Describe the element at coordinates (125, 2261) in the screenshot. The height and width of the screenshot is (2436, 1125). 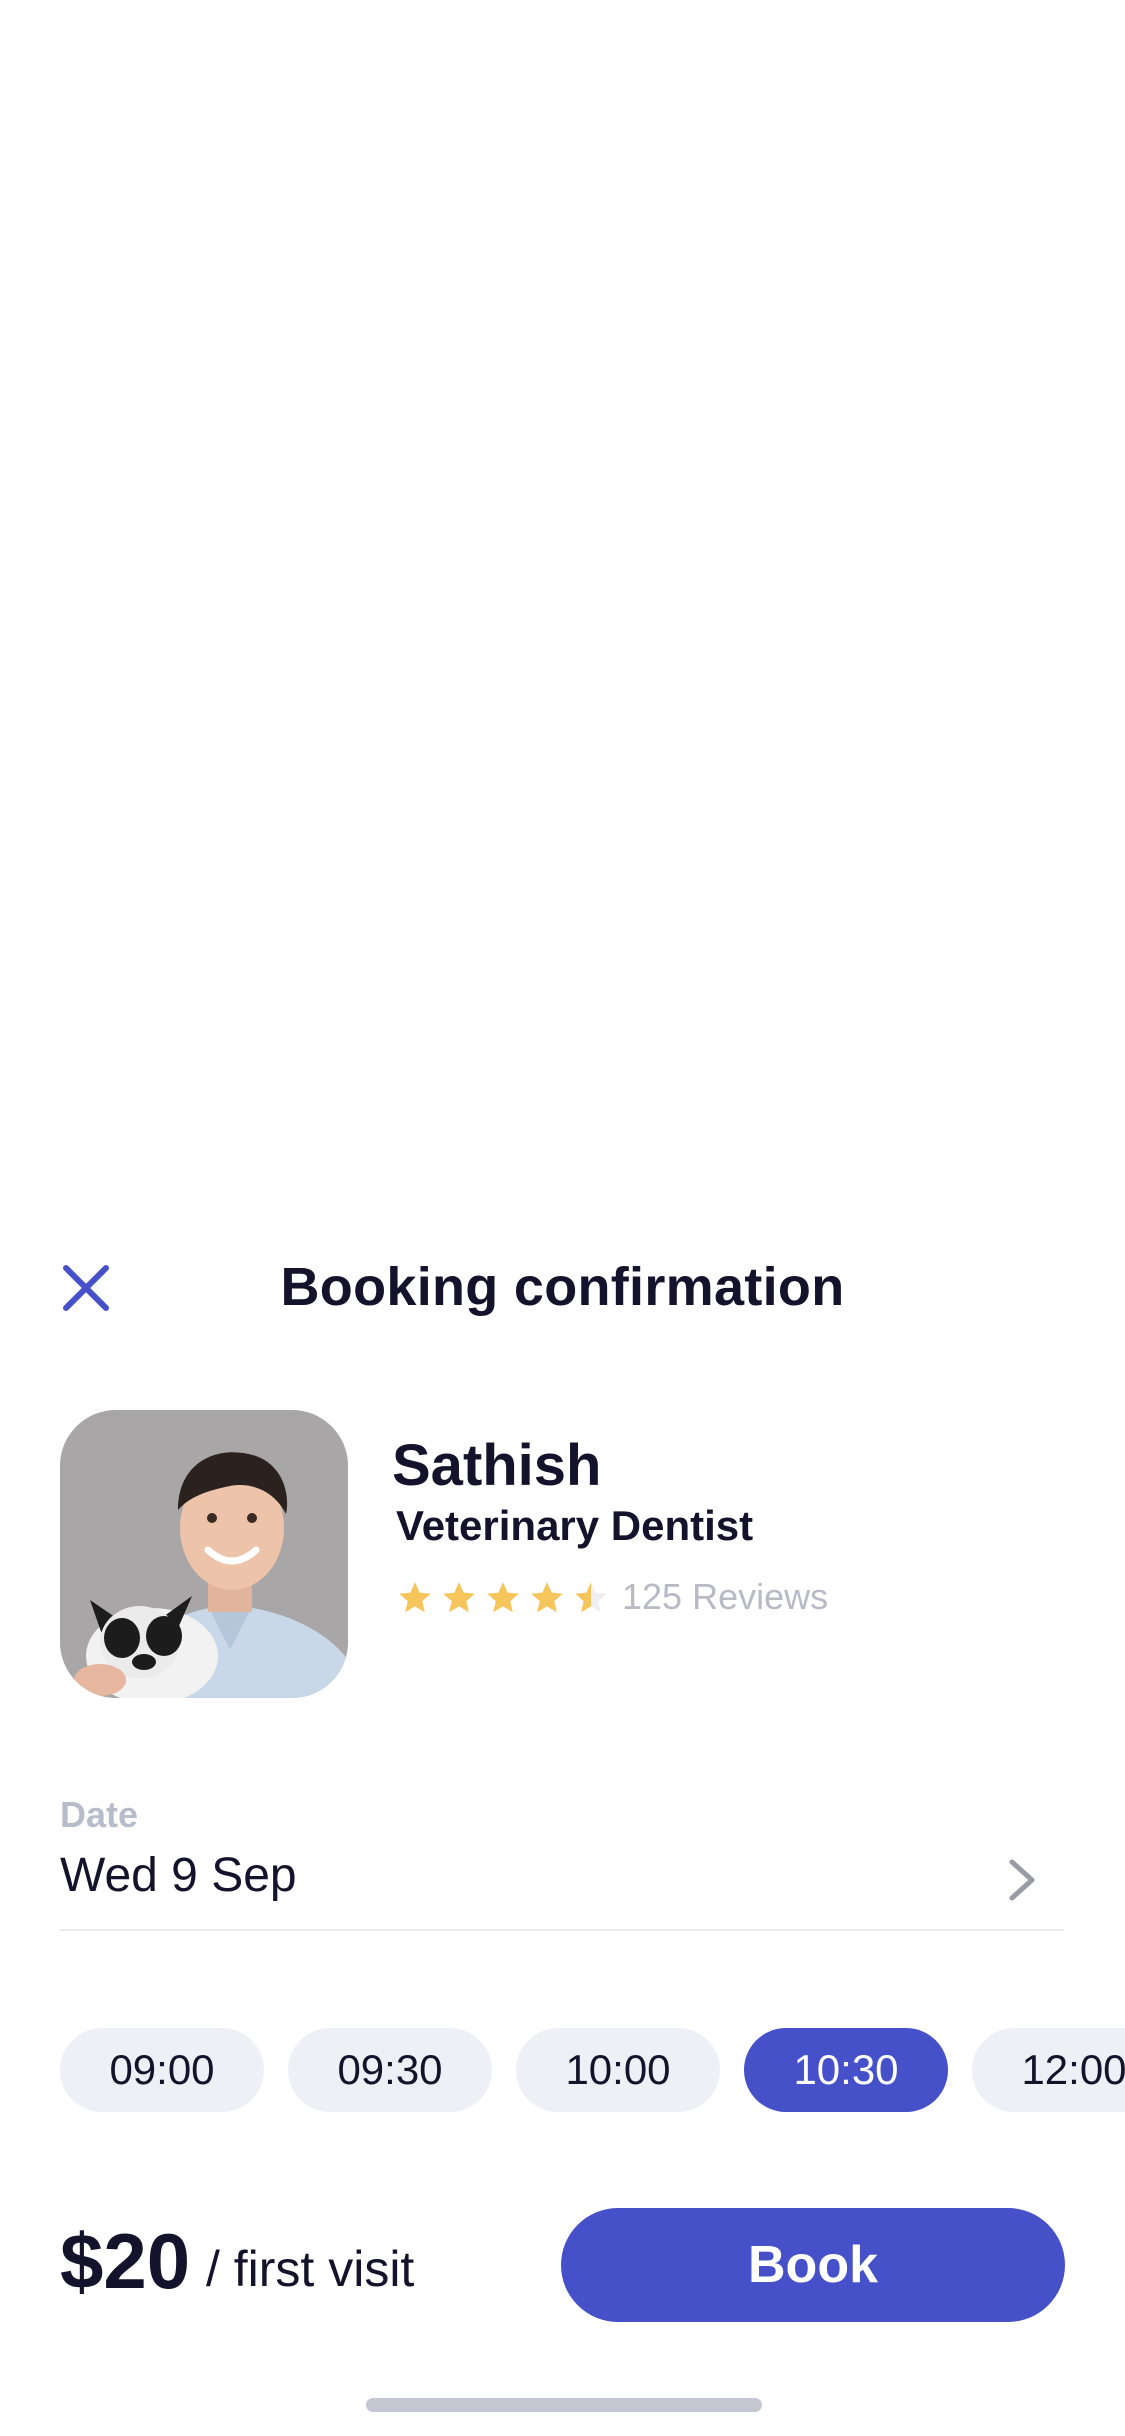
I see `price: $20` at that location.